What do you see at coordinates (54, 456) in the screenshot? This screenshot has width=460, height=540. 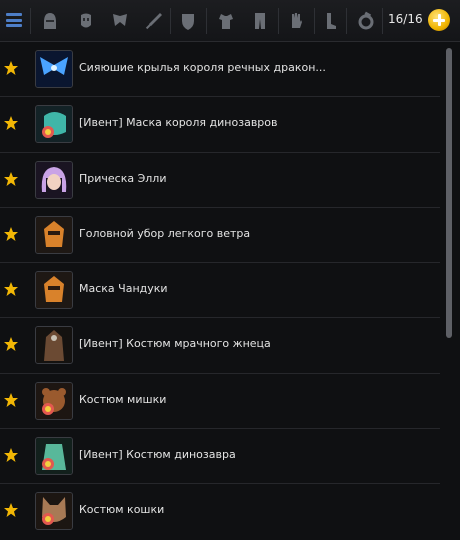 I see `dino-suit-icon` at bounding box center [54, 456].